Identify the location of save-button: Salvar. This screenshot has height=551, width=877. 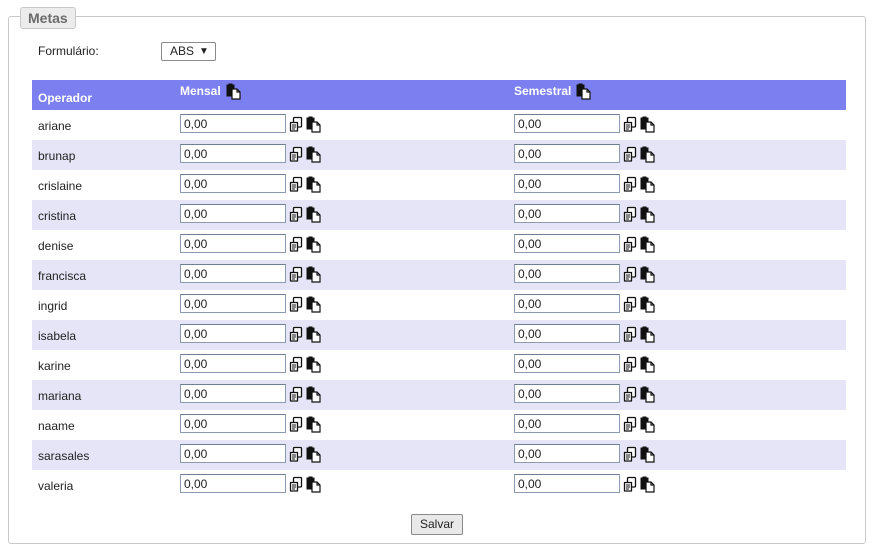
(436, 524).